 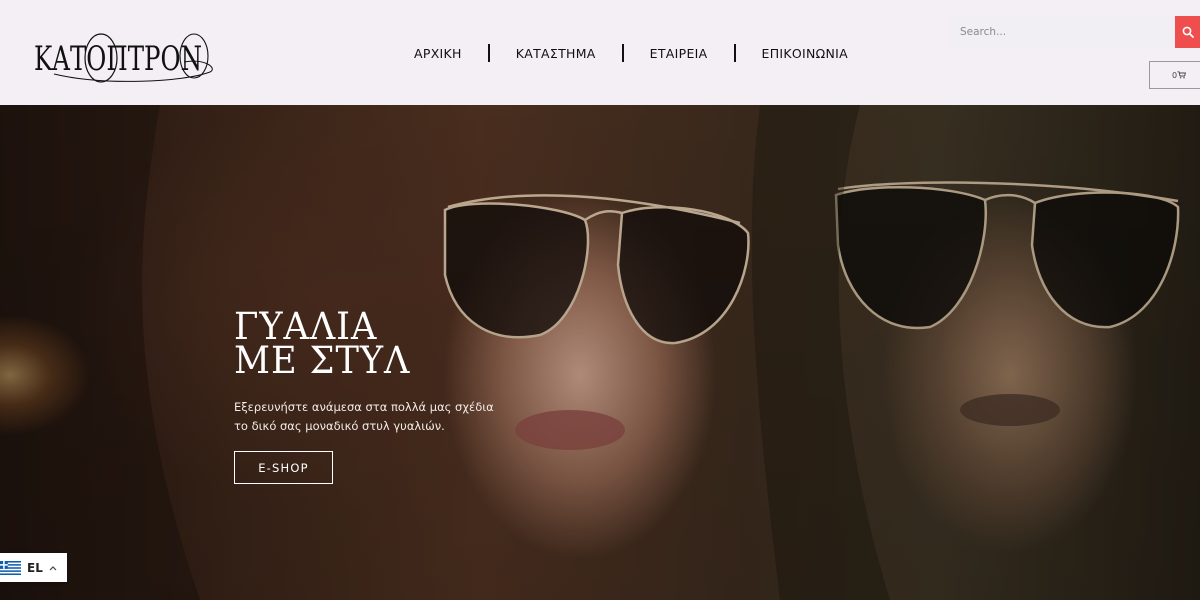 I want to click on search-icon, so click(x=1188, y=32).